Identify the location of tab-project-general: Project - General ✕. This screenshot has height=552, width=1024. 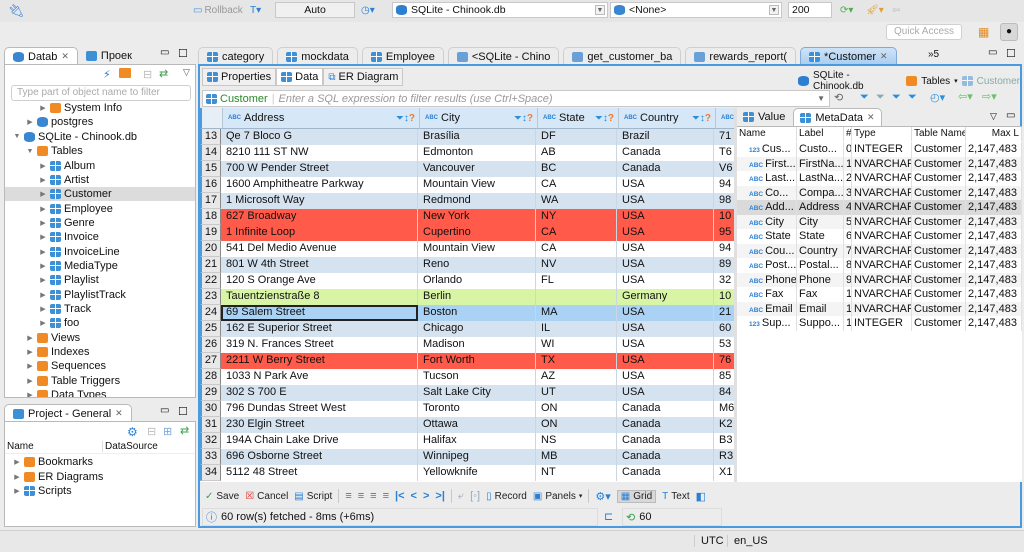
(68, 413).